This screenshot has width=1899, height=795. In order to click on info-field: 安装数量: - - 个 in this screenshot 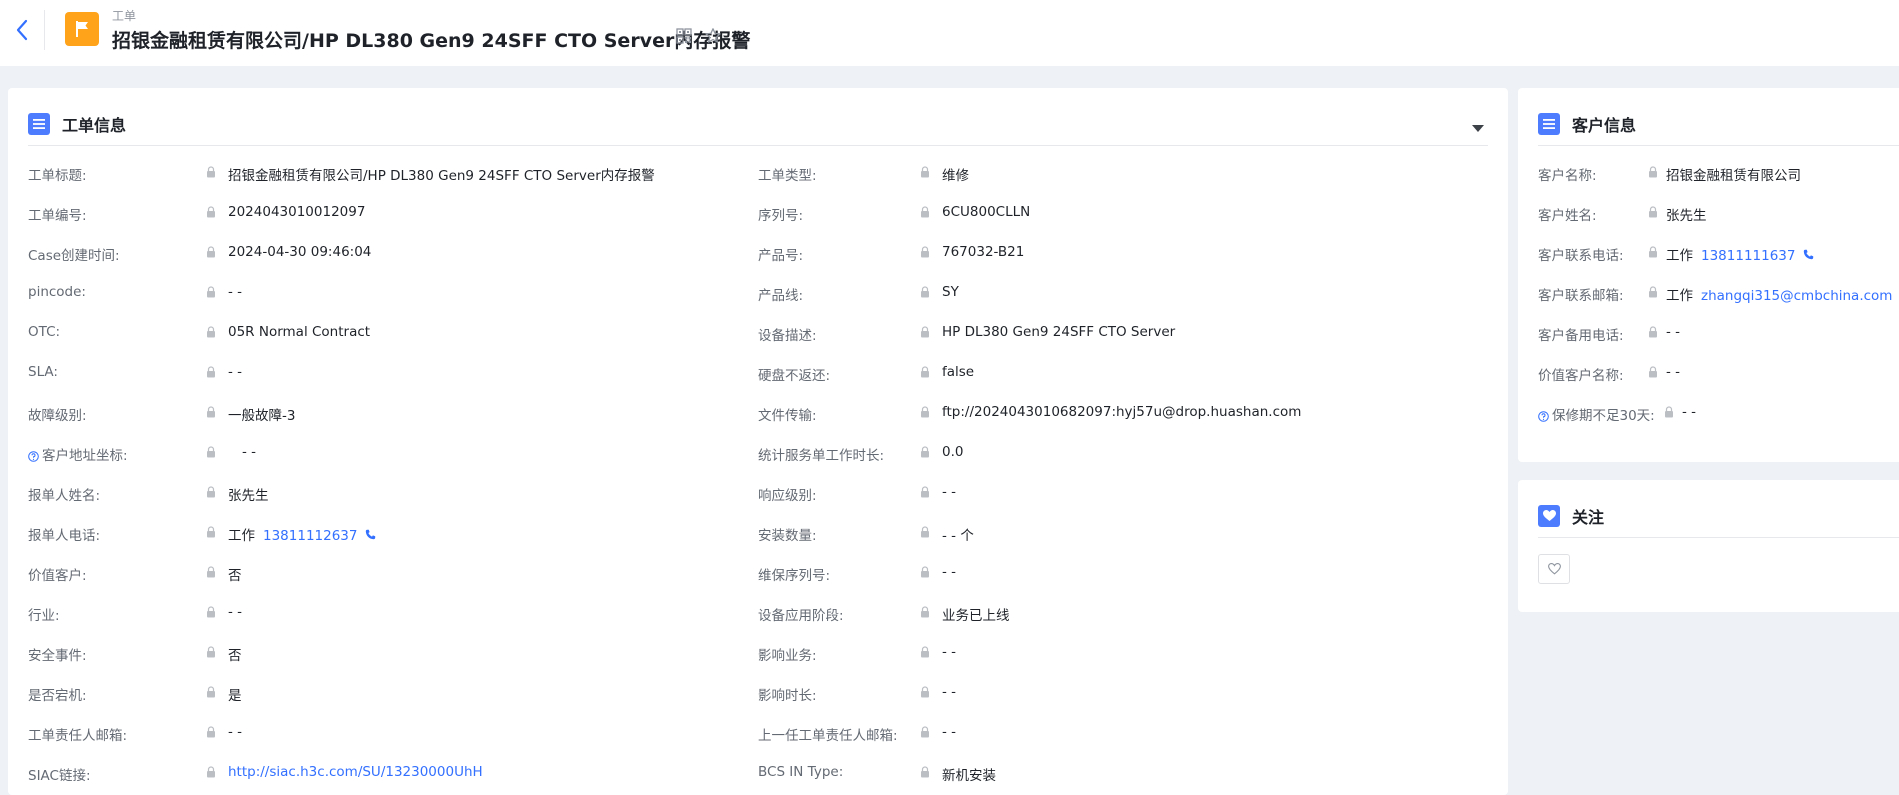, I will do `click(1118, 533)`.